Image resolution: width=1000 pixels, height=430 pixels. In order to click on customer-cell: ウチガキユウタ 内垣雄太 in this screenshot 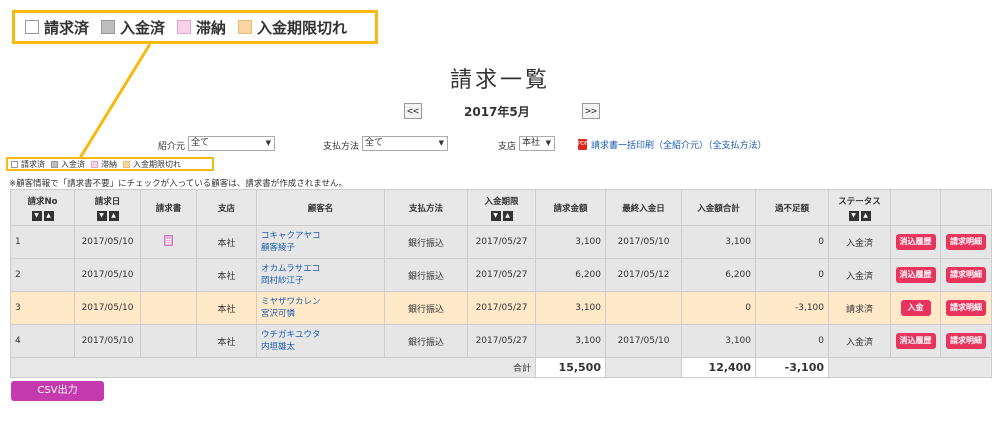, I will do `click(320, 341)`.